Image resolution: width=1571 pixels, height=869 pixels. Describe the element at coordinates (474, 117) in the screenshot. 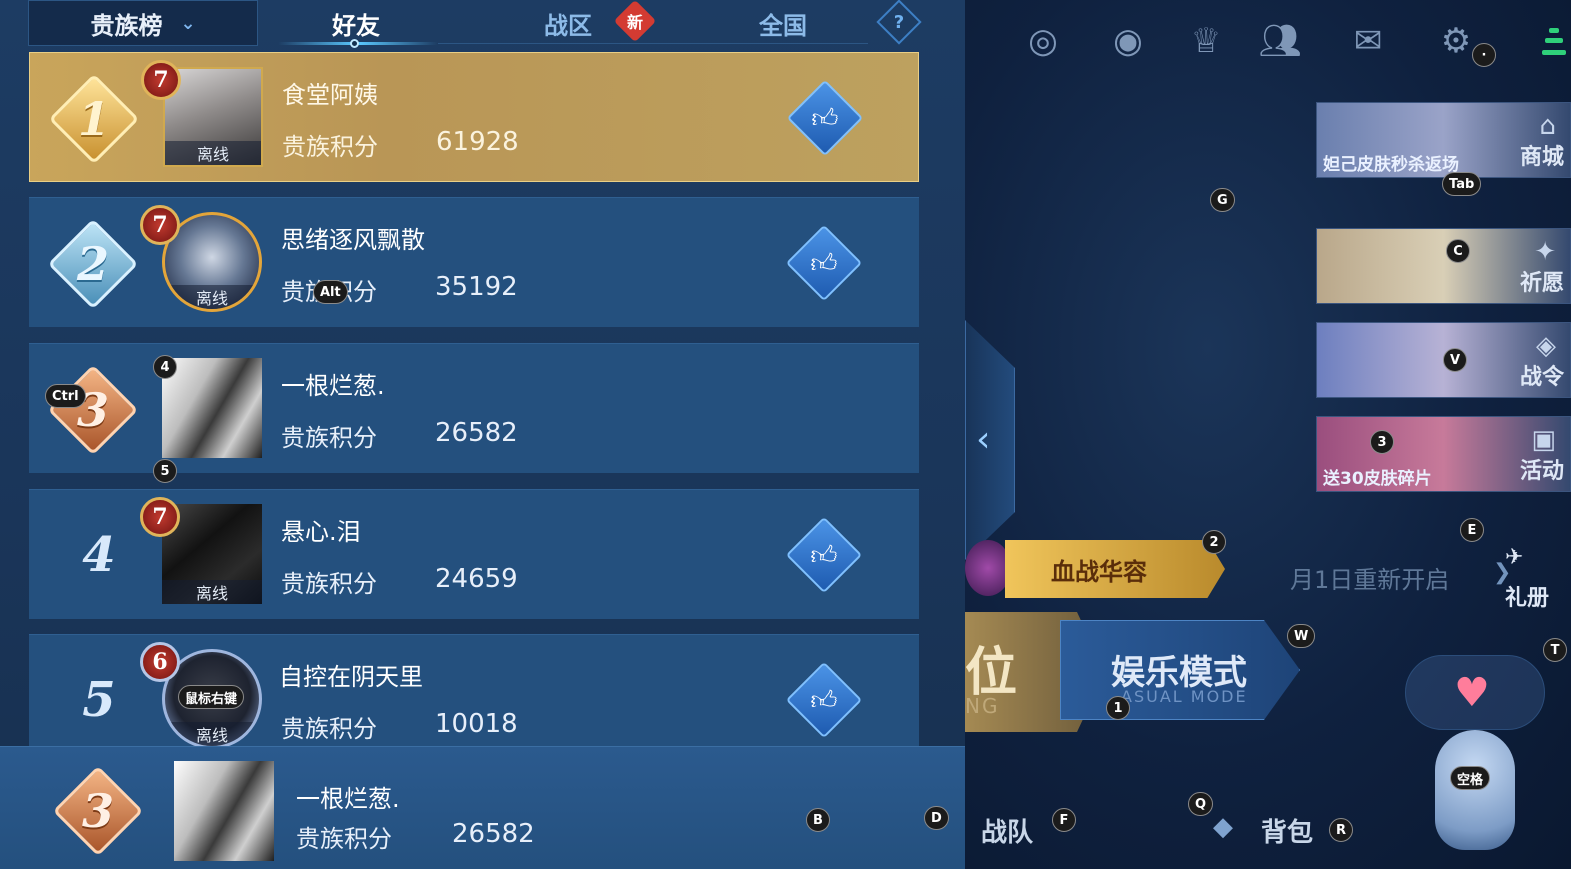

I see `leaderboard-row: 1 离线 7 食堂阿姨 贵族积分 61928 👍︎` at that location.